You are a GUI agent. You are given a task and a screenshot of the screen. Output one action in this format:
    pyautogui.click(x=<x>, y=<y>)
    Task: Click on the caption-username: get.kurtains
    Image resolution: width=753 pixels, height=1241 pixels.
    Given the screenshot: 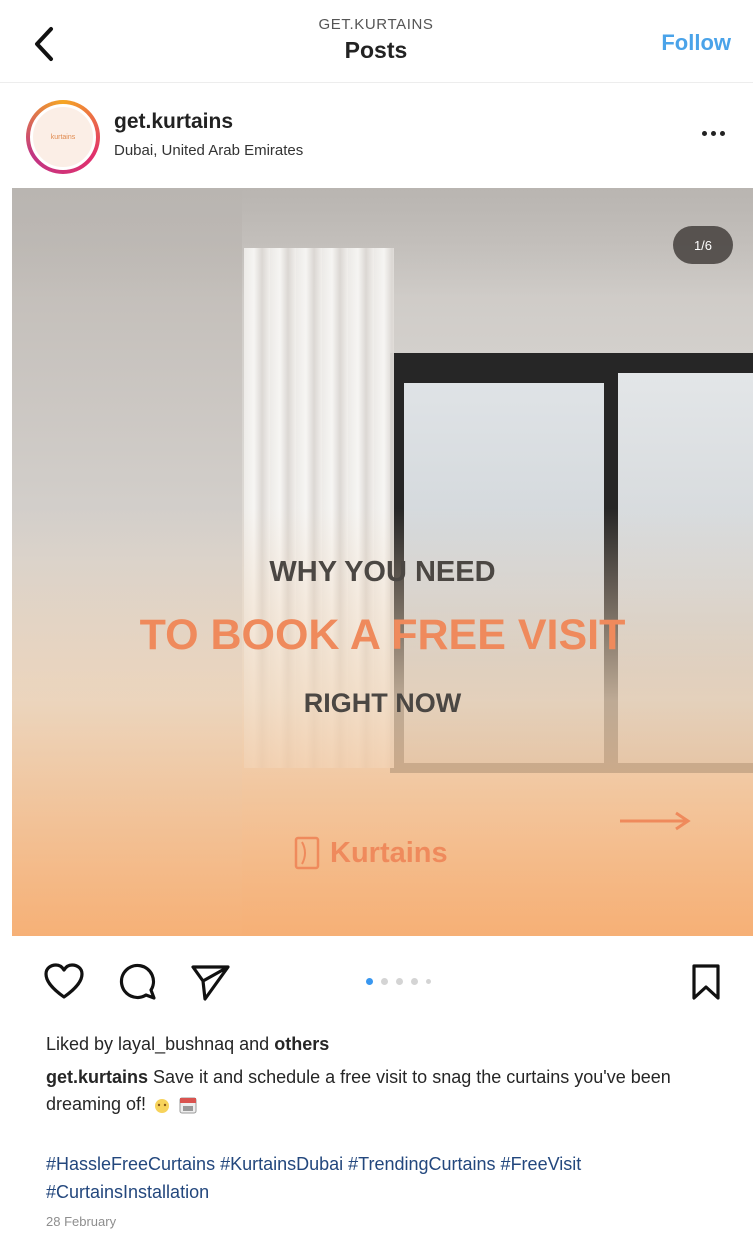 What is the action you would take?
    pyautogui.click(x=97, y=1077)
    